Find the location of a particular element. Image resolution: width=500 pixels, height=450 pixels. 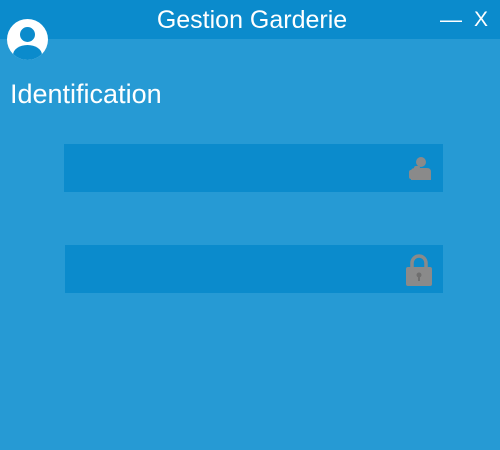

window-title: Gestion Garderie is located at coordinates (252, 20).